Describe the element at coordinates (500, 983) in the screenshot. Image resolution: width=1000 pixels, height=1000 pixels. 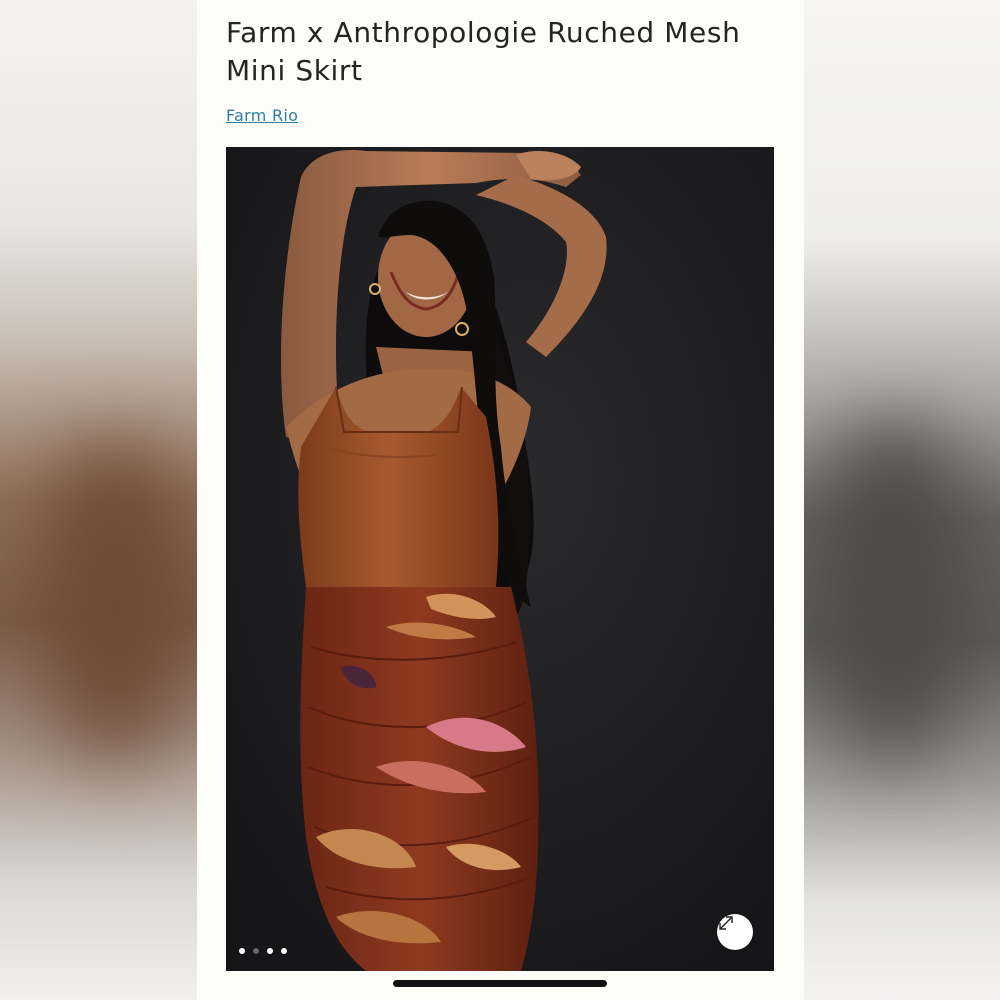
I see `home-indicator` at that location.